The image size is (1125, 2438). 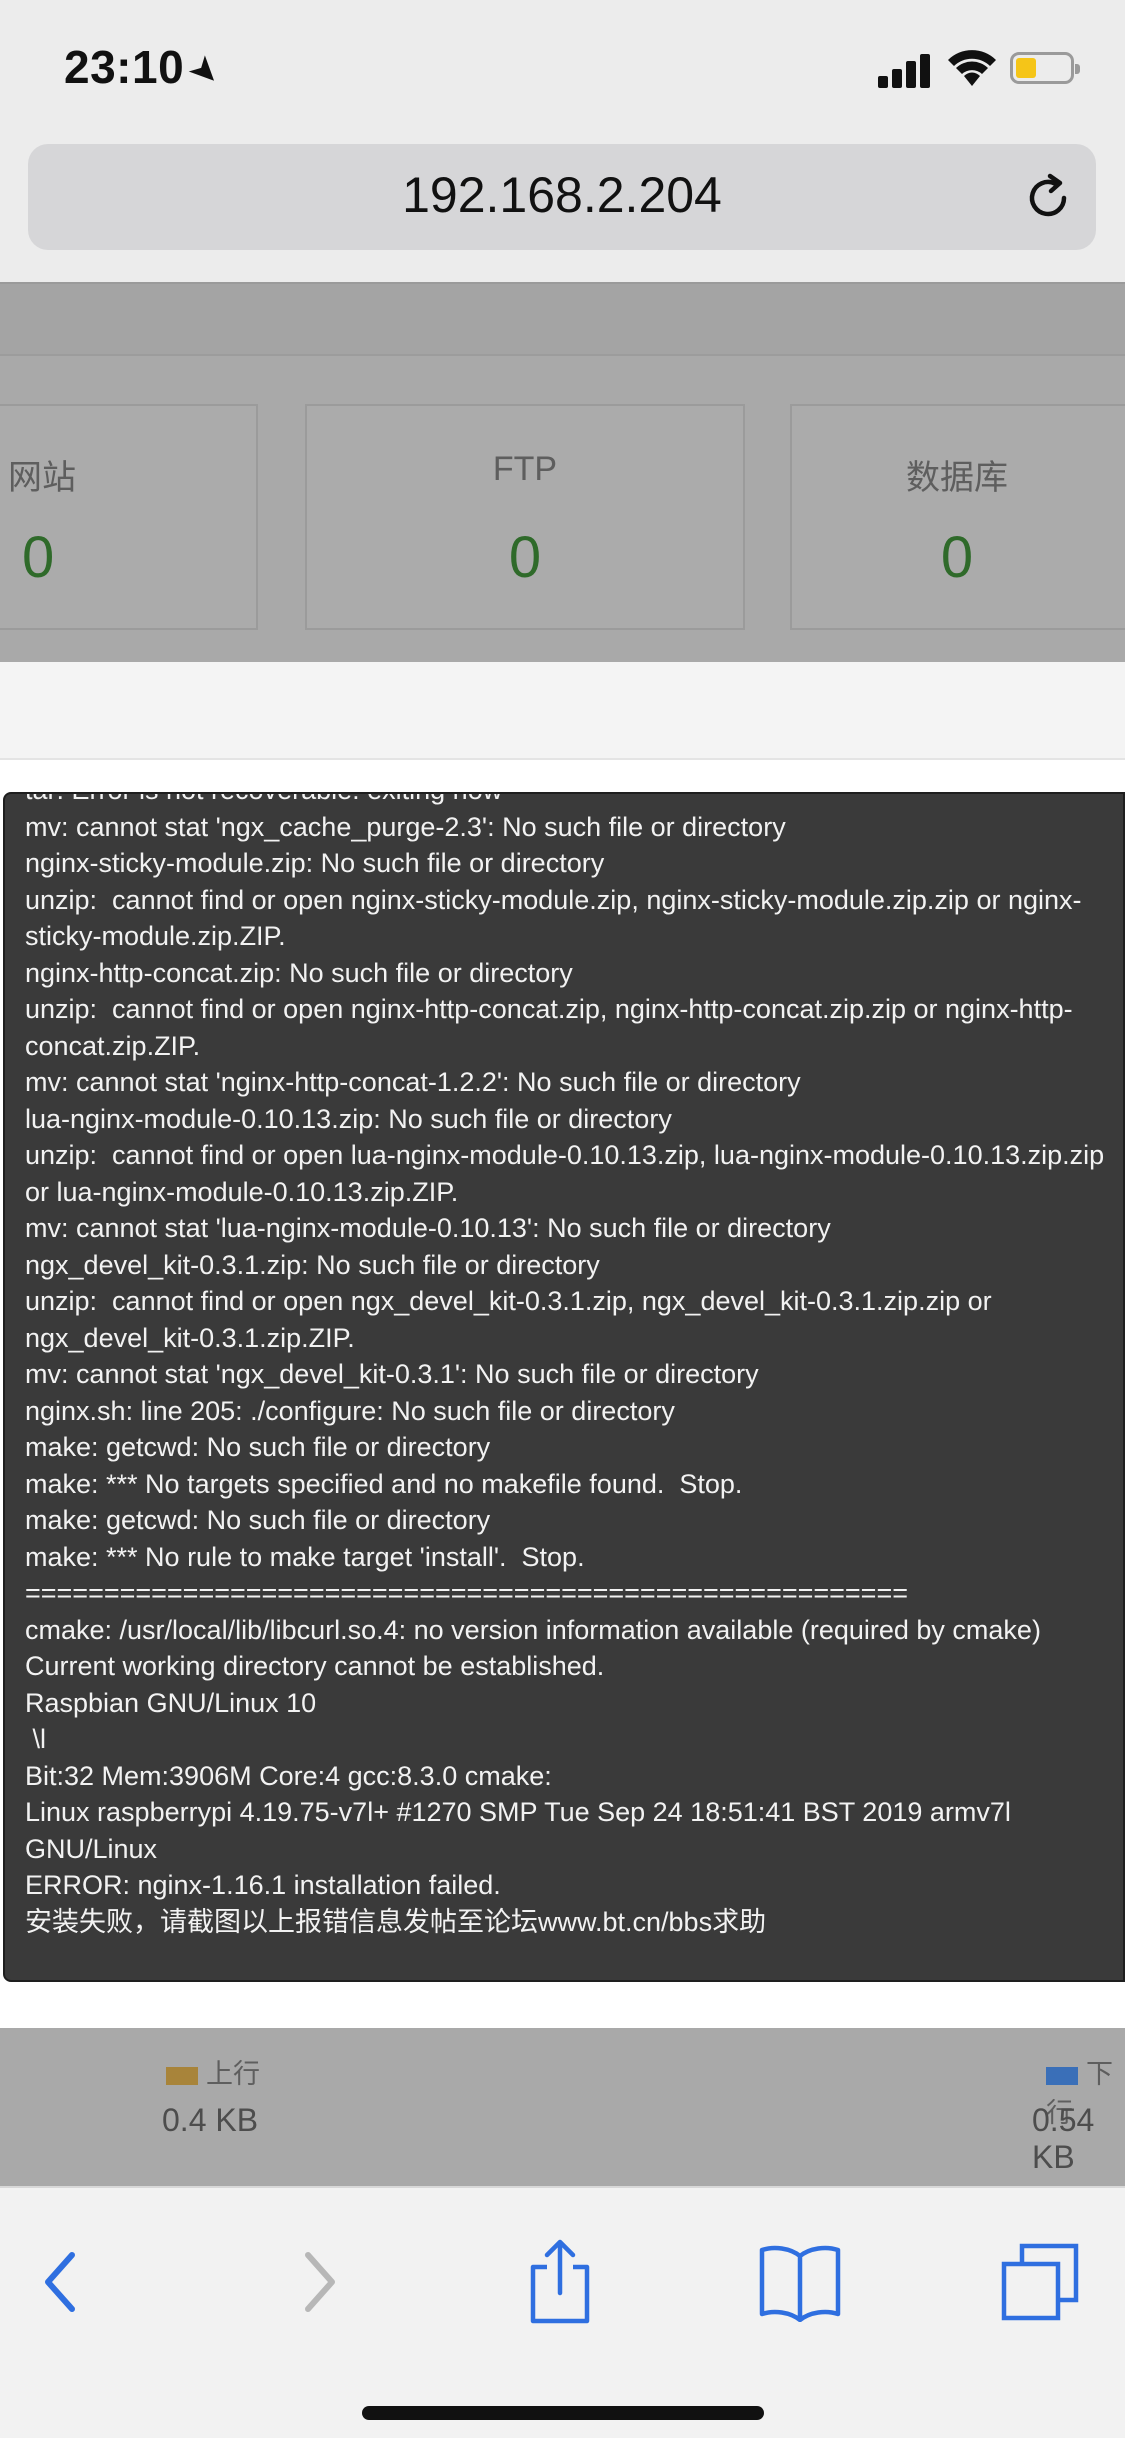 What do you see at coordinates (1048, 198) in the screenshot?
I see `reload-icon` at bounding box center [1048, 198].